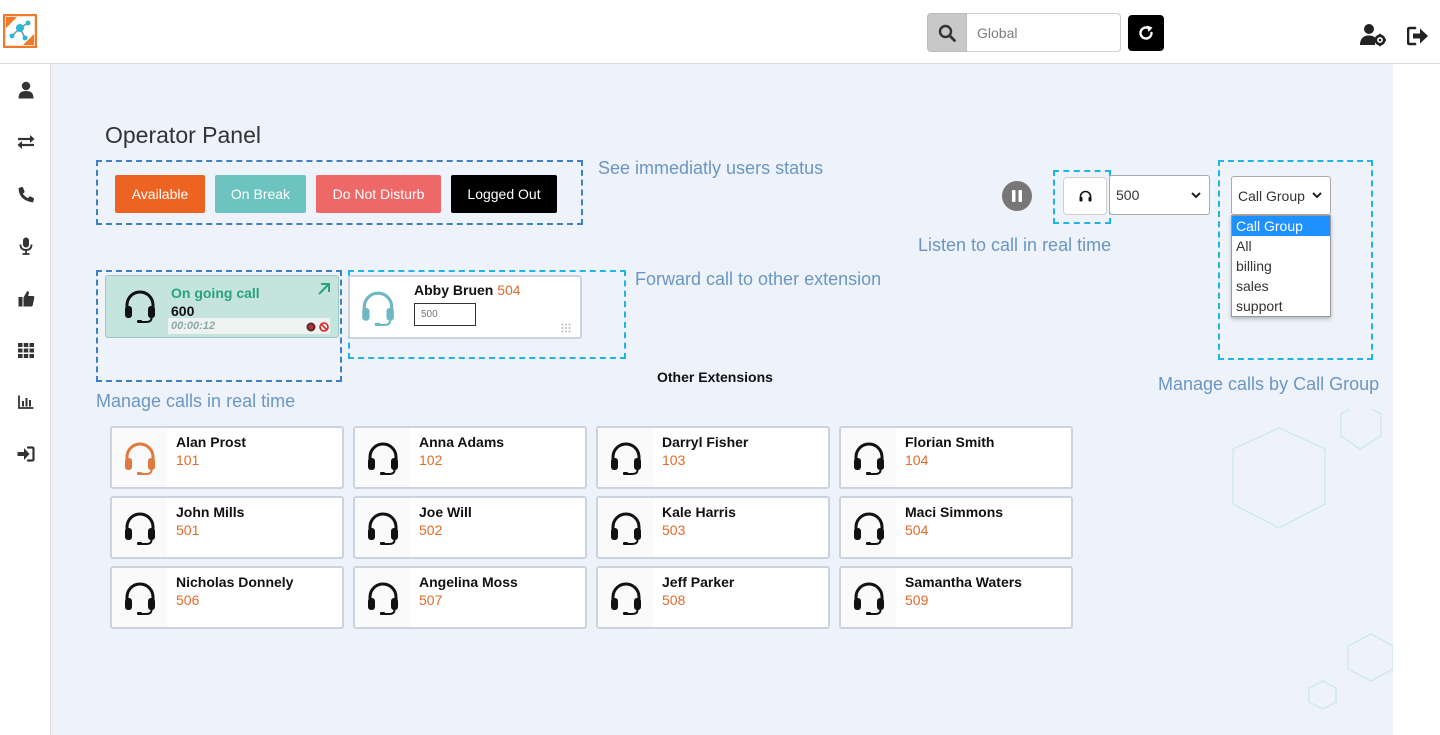 This screenshot has height=735, width=1440. I want to click on sign-in-icon, so click(26, 454).